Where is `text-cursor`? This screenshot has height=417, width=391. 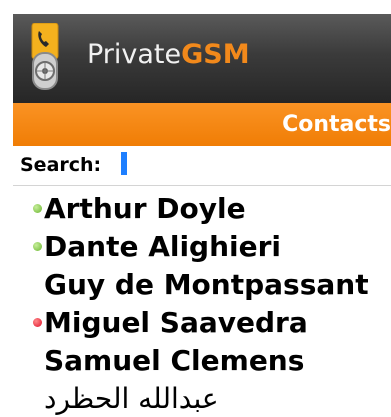
text-cursor is located at coordinates (124, 163).